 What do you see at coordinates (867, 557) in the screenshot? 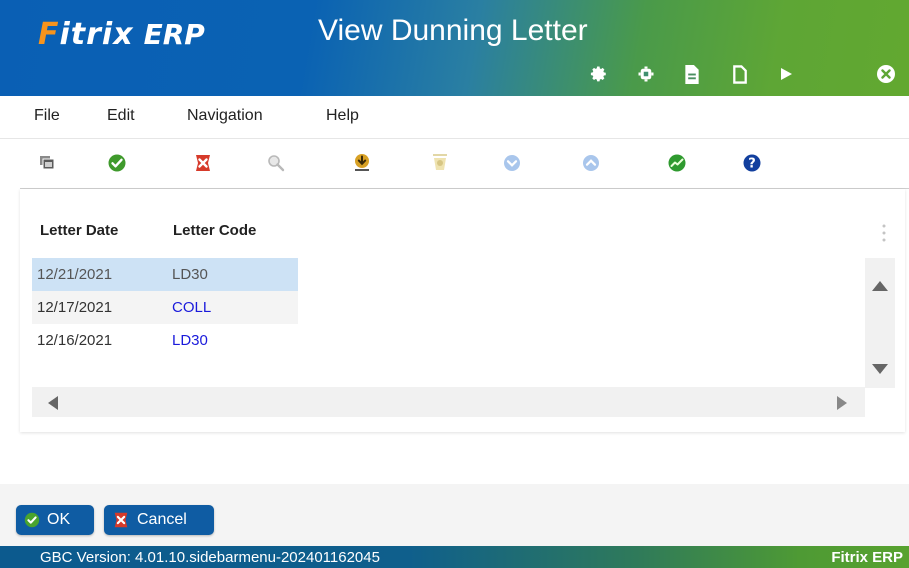
I see `app-name-text: Fitrix ERP` at bounding box center [867, 557].